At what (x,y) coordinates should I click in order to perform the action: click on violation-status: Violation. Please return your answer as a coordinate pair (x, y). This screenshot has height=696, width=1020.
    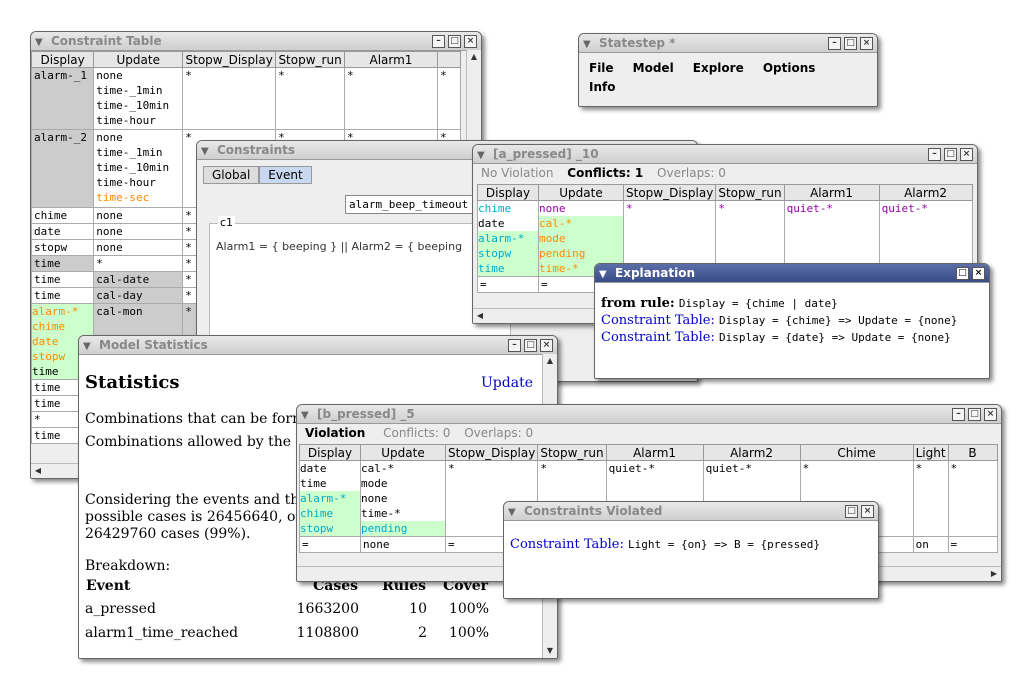
    Looking at the image, I should click on (335, 433).